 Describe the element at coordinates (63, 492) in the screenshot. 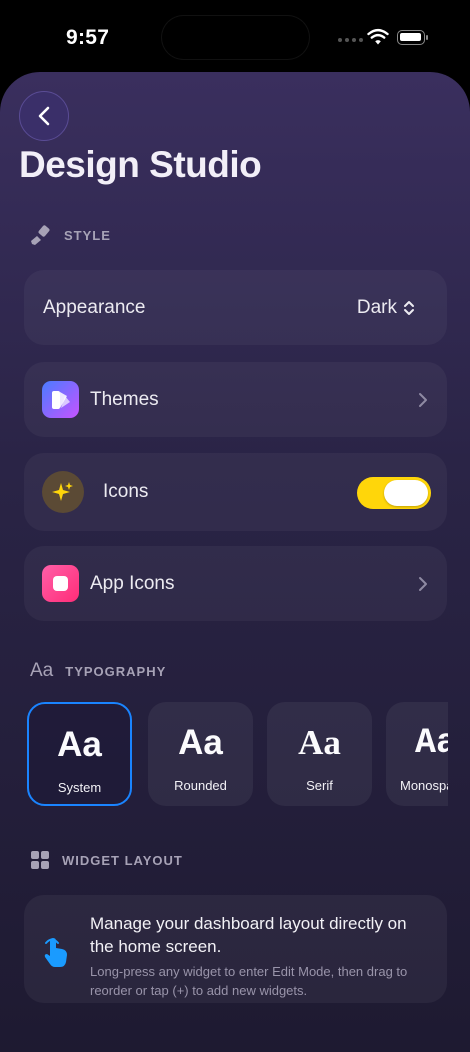

I see `sparkles-icon` at that location.